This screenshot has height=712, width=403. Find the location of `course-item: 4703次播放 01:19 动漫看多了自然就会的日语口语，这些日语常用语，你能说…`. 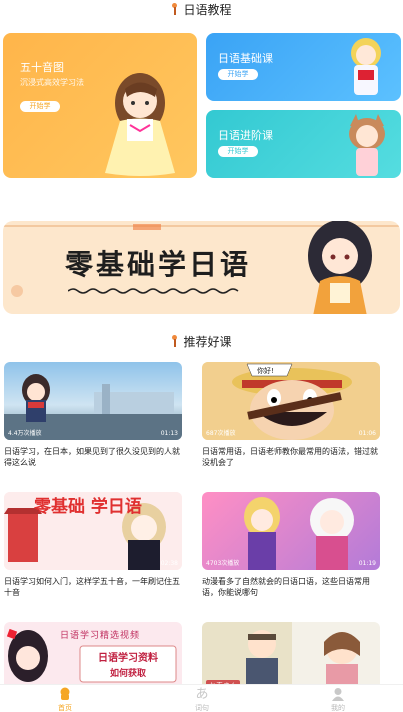

course-item: 4703次播放 01:19 动漫看多了自然就会的日语口语，这些日语常用语，你能说… is located at coordinates (291, 545).